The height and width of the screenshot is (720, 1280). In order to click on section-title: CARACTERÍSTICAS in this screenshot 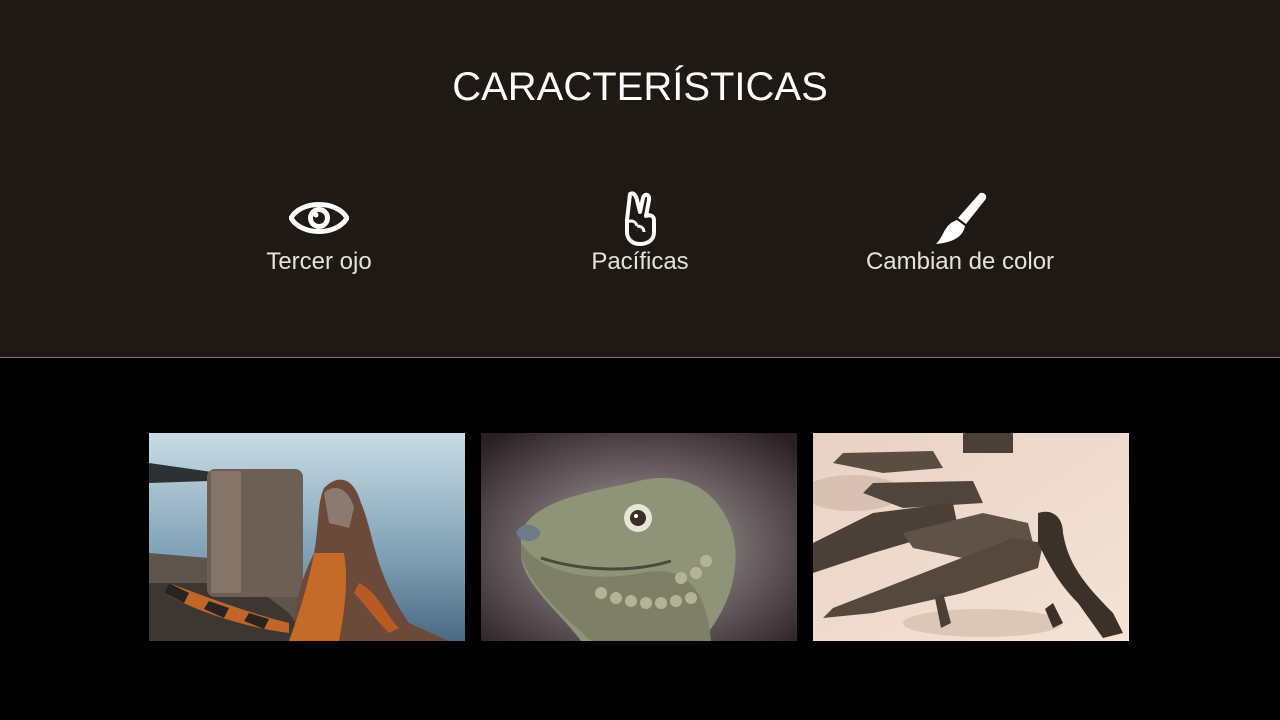, I will do `click(640, 87)`.